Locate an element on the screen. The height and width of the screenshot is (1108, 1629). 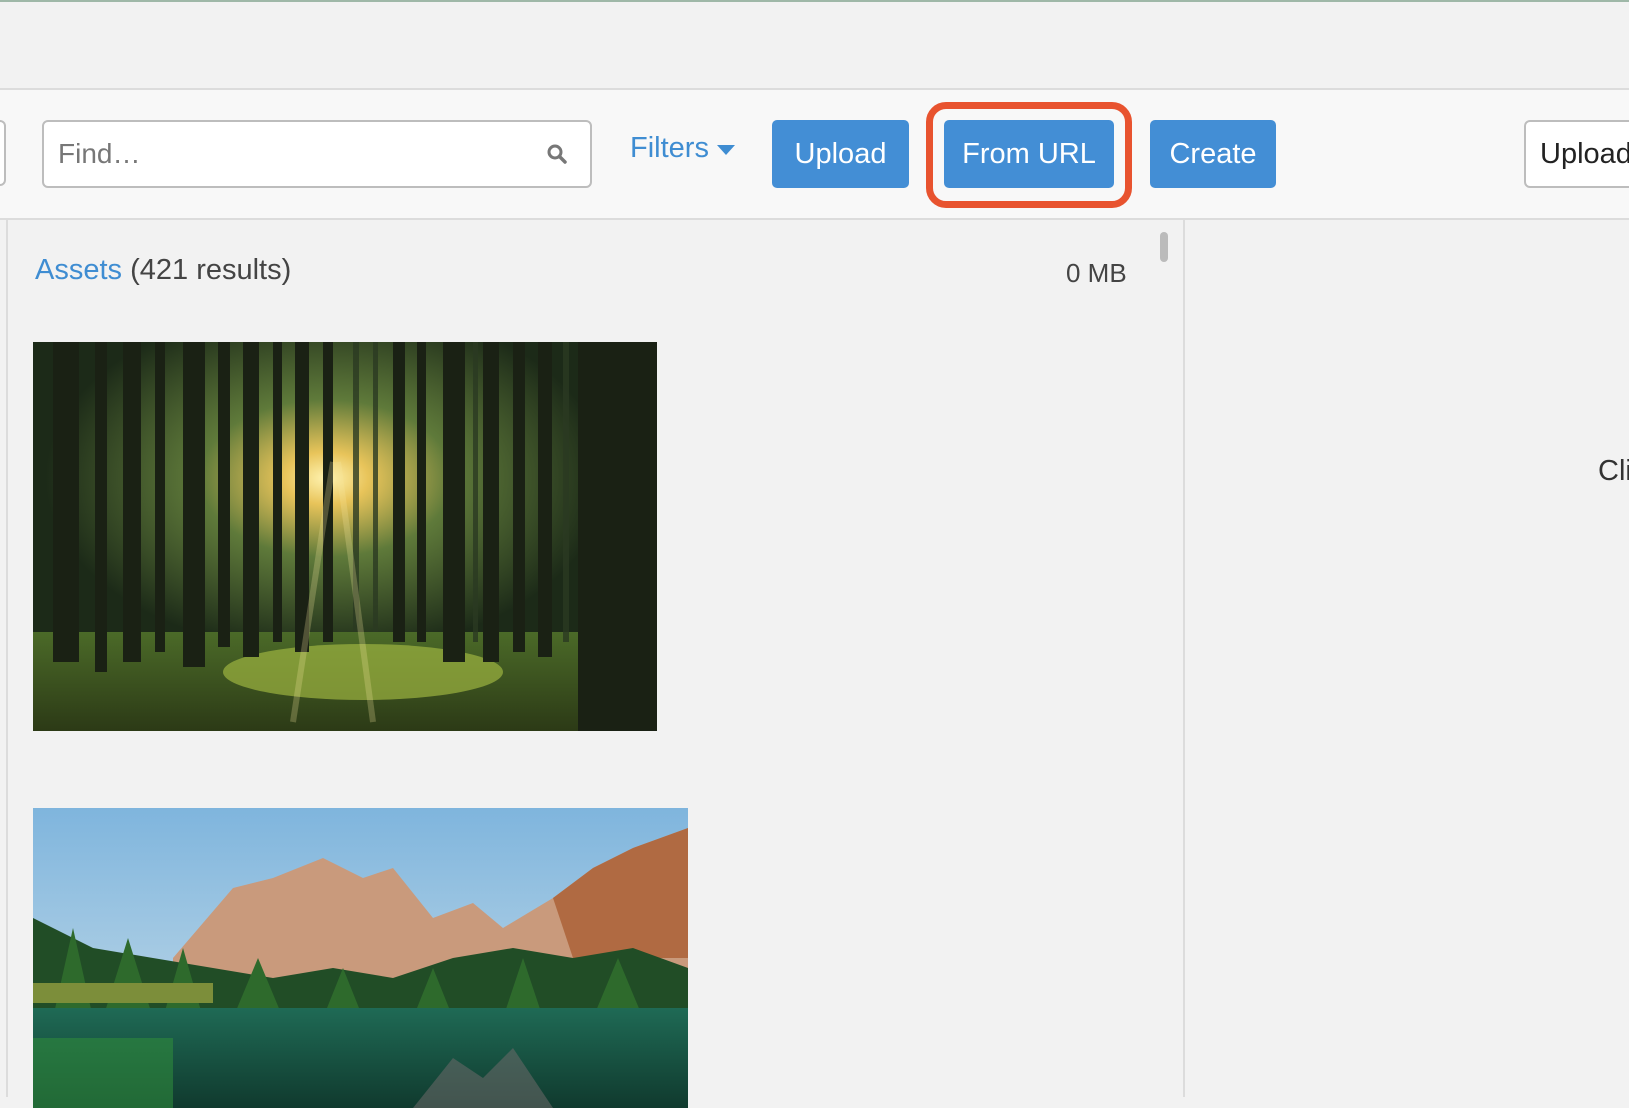
assets-link: Assets is located at coordinates (78, 270).